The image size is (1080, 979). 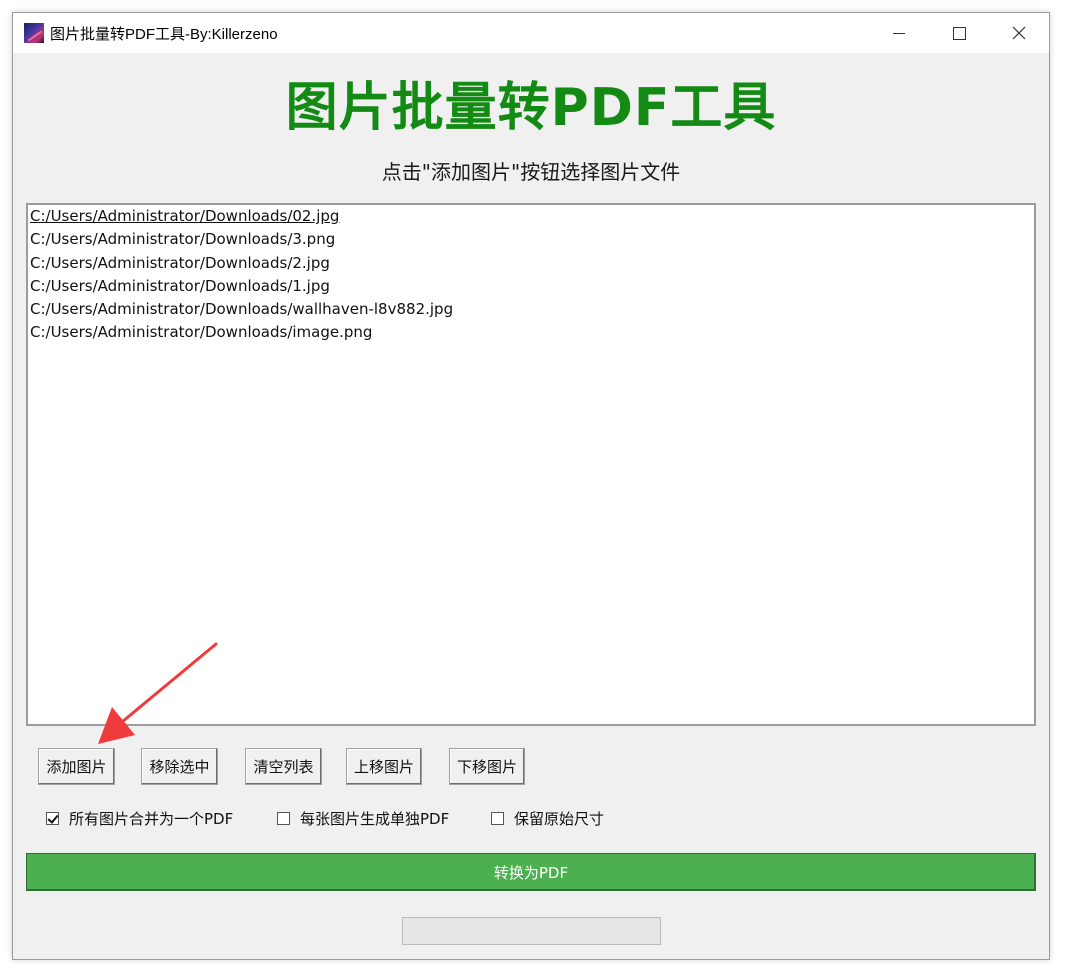 I want to click on keep-size-option: 保留原始尺寸, so click(x=547, y=818).